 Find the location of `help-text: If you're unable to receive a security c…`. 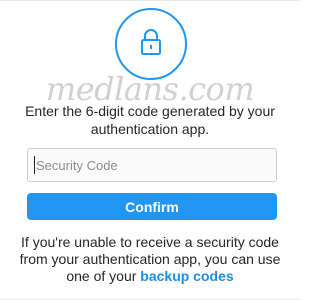

help-text: If you're unable to receive a security c… is located at coordinates (150, 259).